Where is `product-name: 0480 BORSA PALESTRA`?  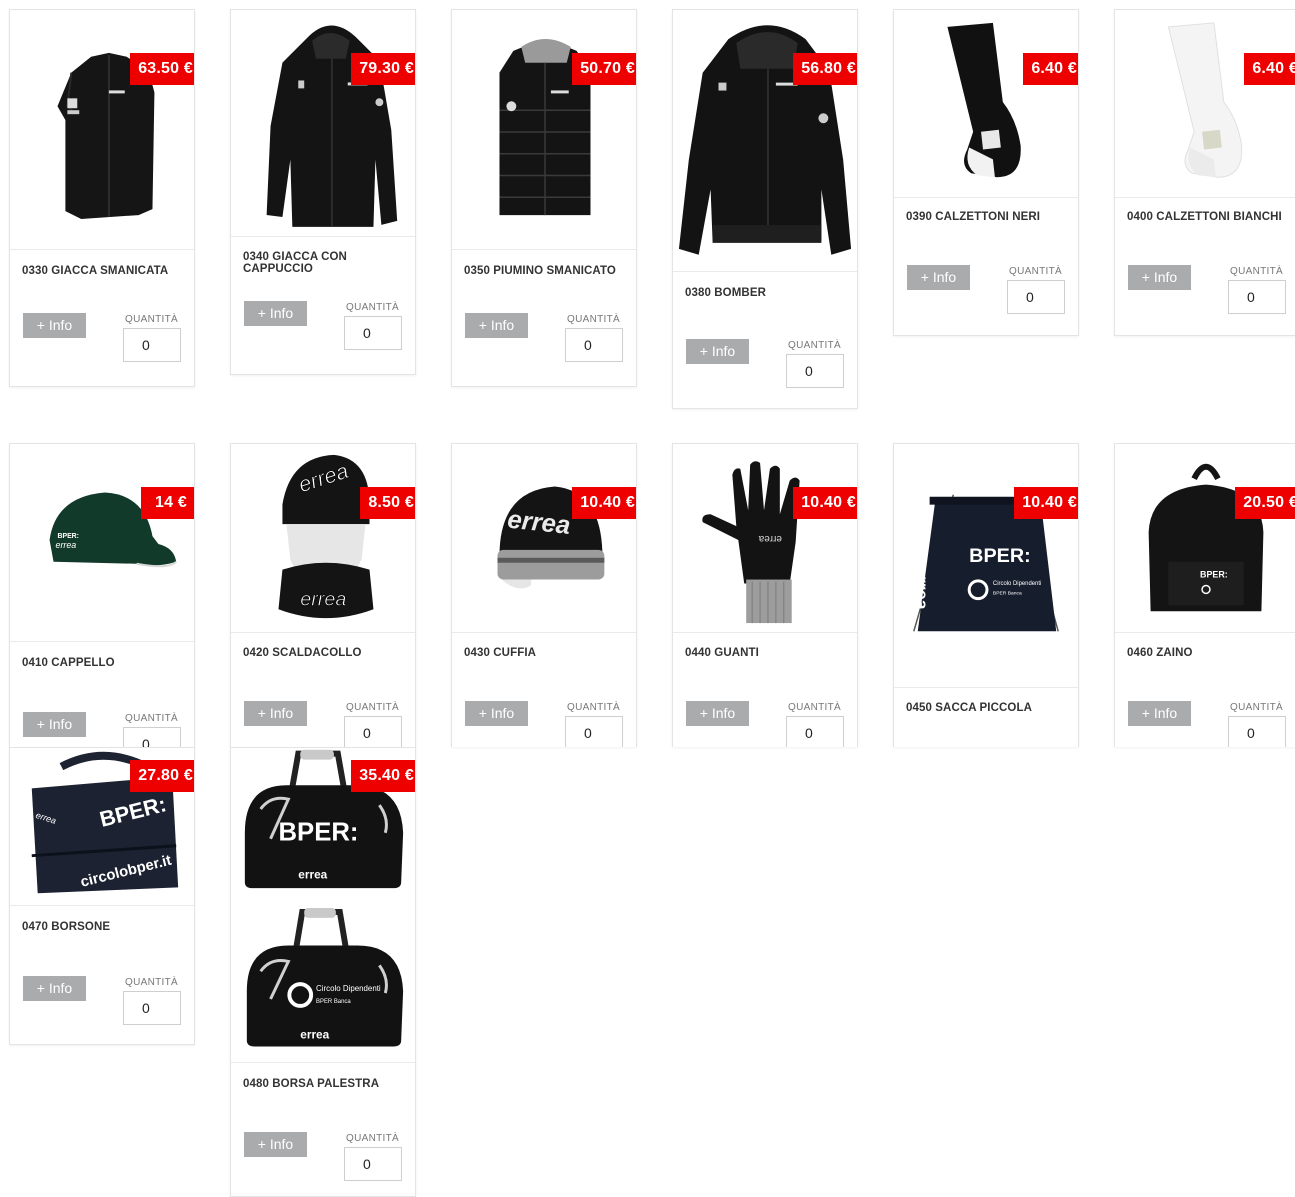 product-name: 0480 BORSA PALESTRA is located at coordinates (311, 1084).